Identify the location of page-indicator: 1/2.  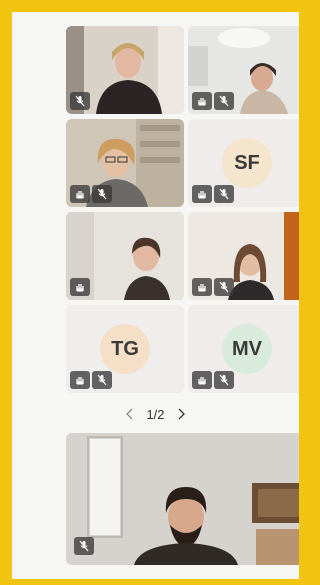
(155, 414).